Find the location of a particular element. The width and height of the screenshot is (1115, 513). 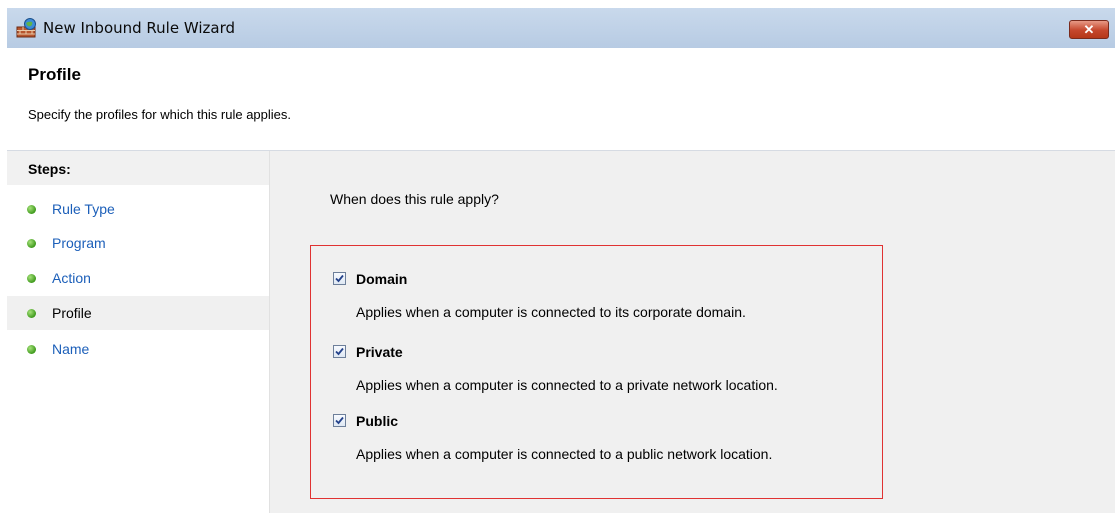

steps-heading-label: Steps: is located at coordinates (49, 169).